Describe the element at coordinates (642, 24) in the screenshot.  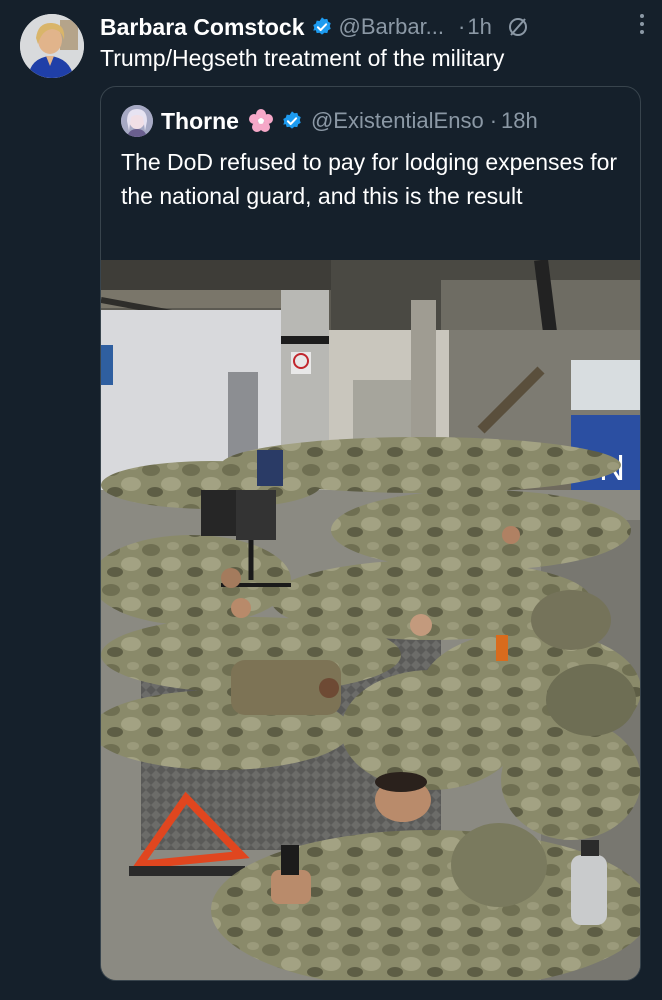
I see `more-icon` at that location.